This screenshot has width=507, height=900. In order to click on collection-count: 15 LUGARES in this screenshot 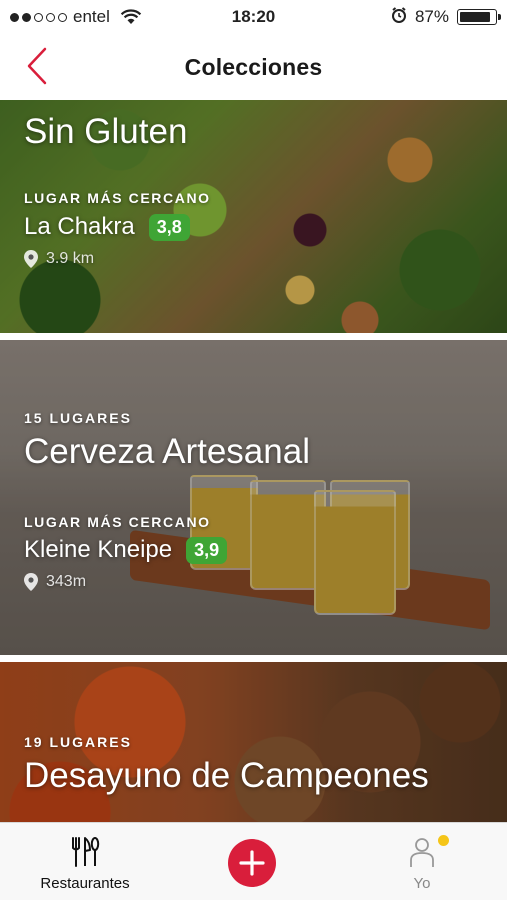, I will do `click(78, 418)`.